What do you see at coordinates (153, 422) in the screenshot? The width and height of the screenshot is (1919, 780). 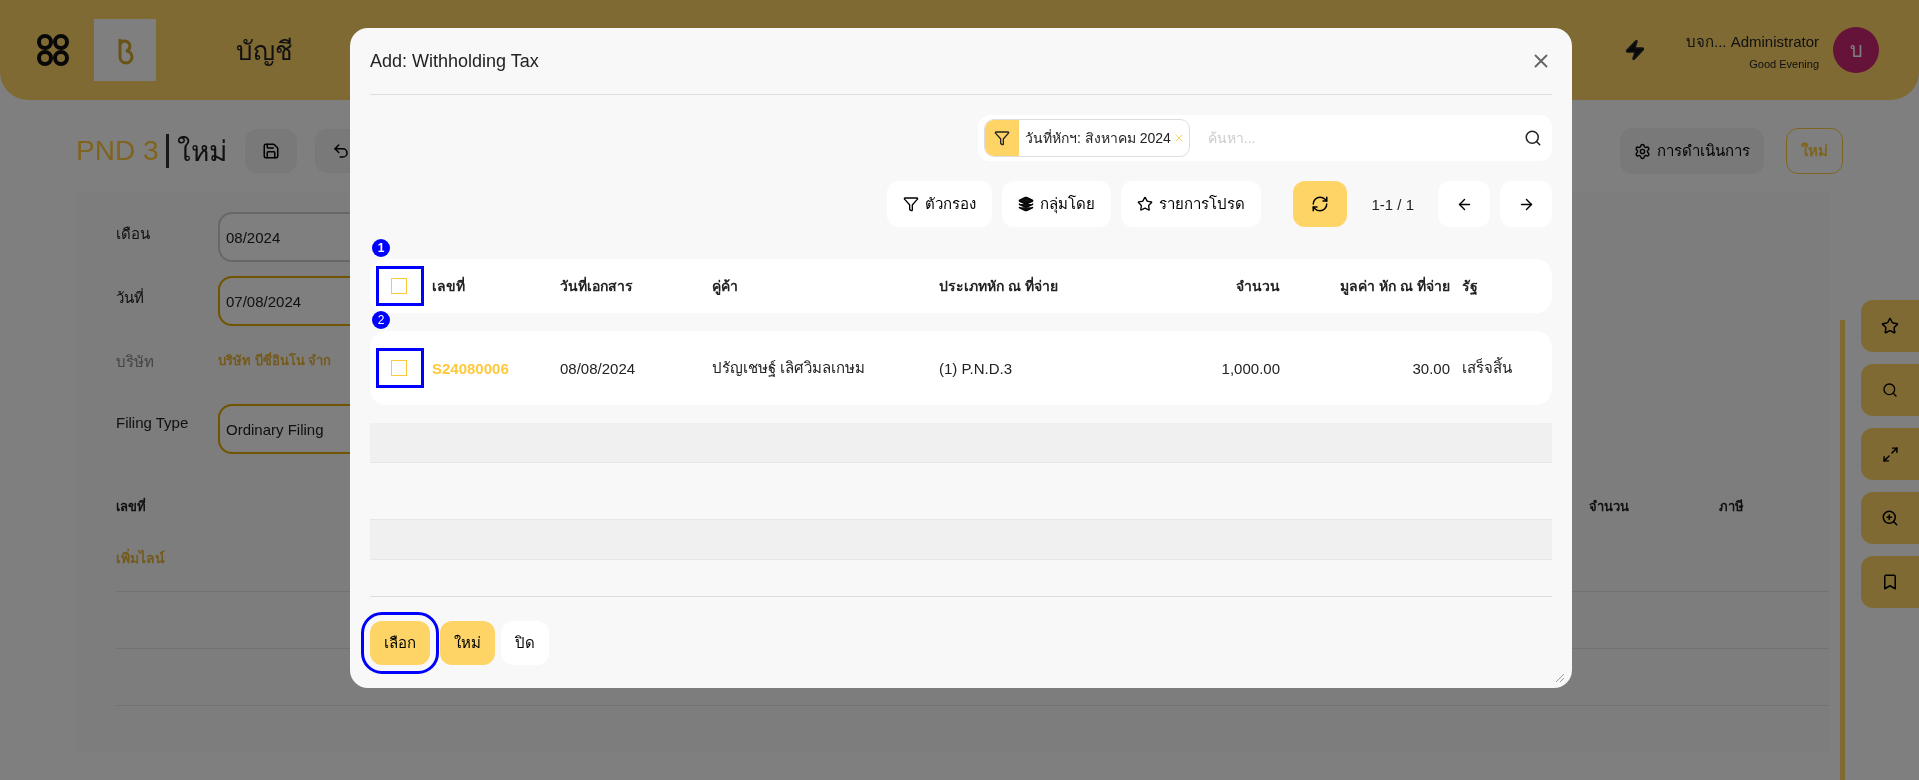 I see `field-label: Filing Type` at bounding box center [153, 422].